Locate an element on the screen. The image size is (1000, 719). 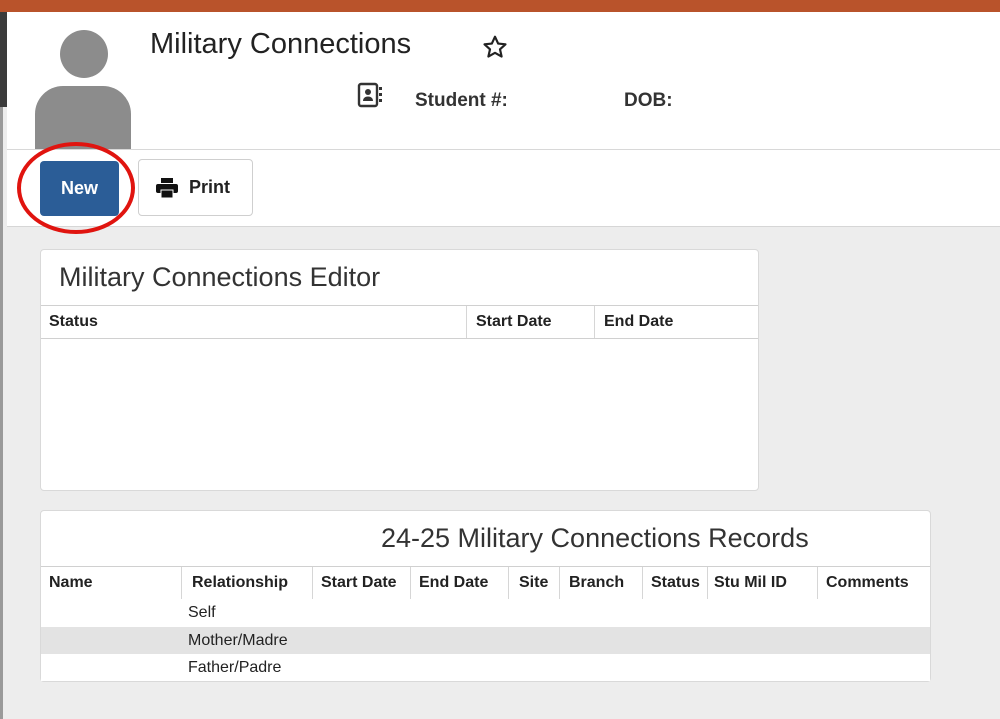
dob-label: DOB: is located at coordinates (648, 100).